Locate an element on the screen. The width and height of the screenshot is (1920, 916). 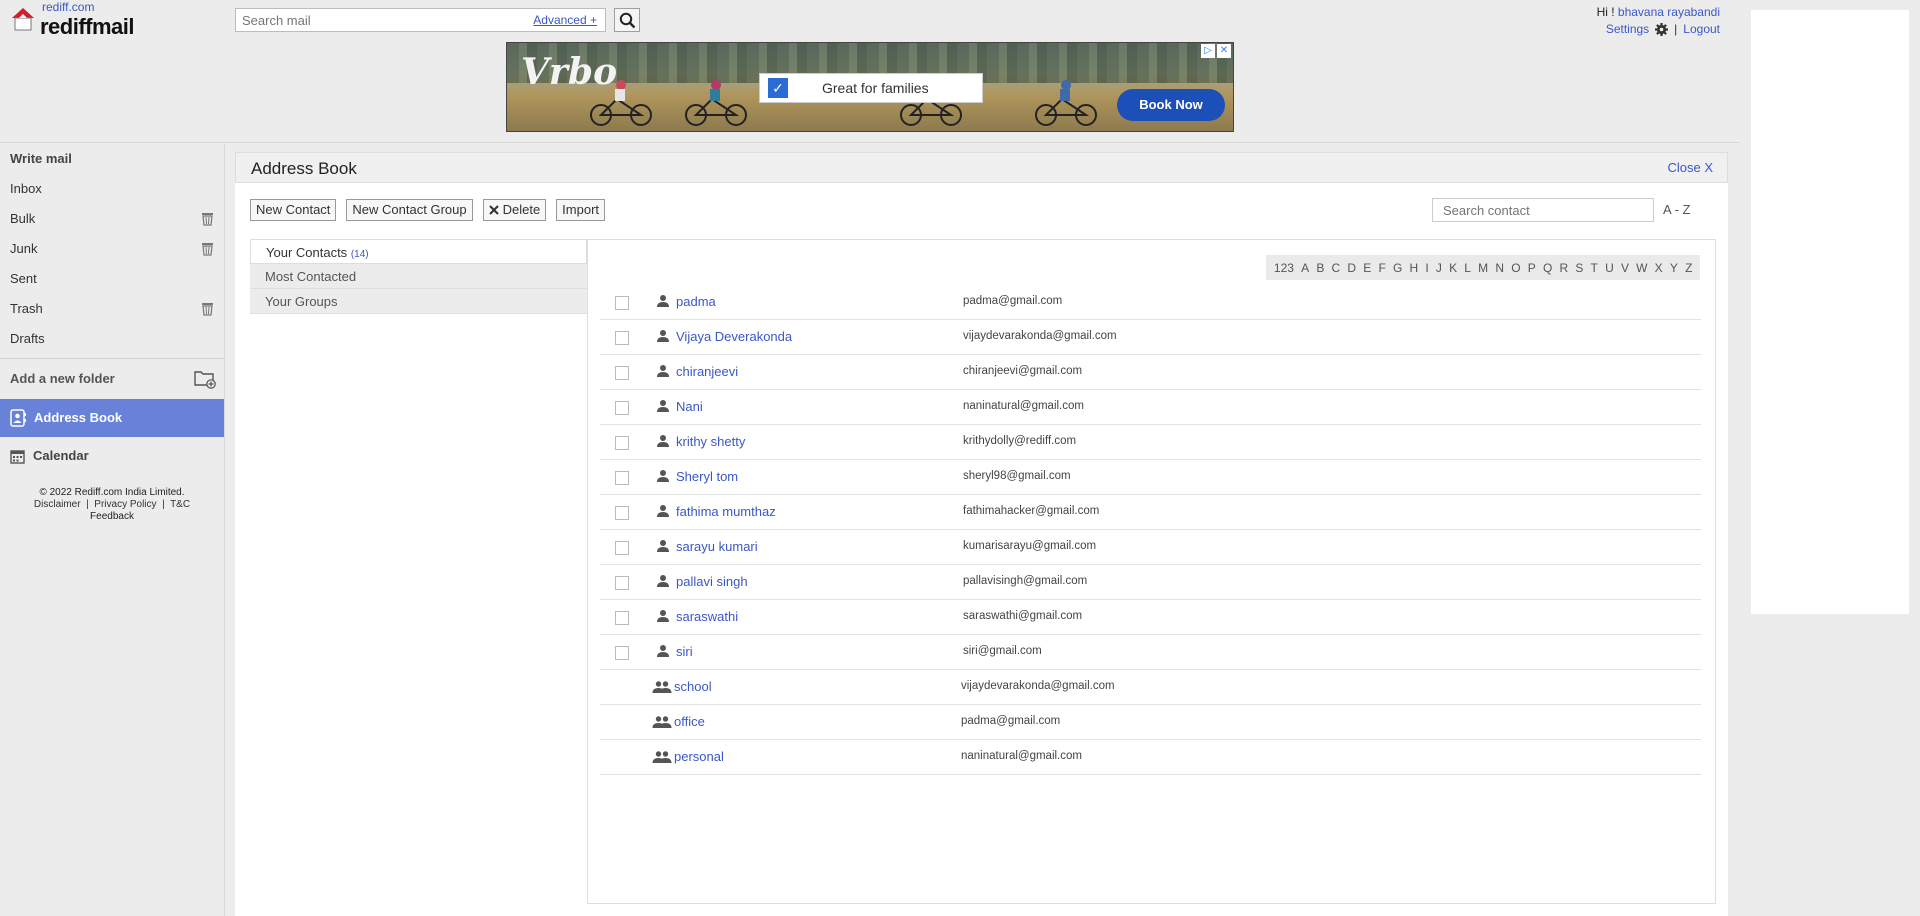
alphabet-letter: I is located at coordinates (1427, 268).